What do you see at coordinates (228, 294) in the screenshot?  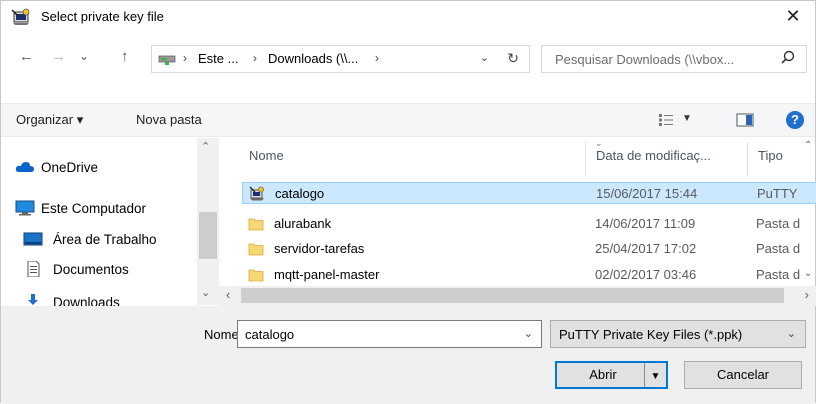 I see `scroll-left-icon: ‹` at bounding box center [228, 294].